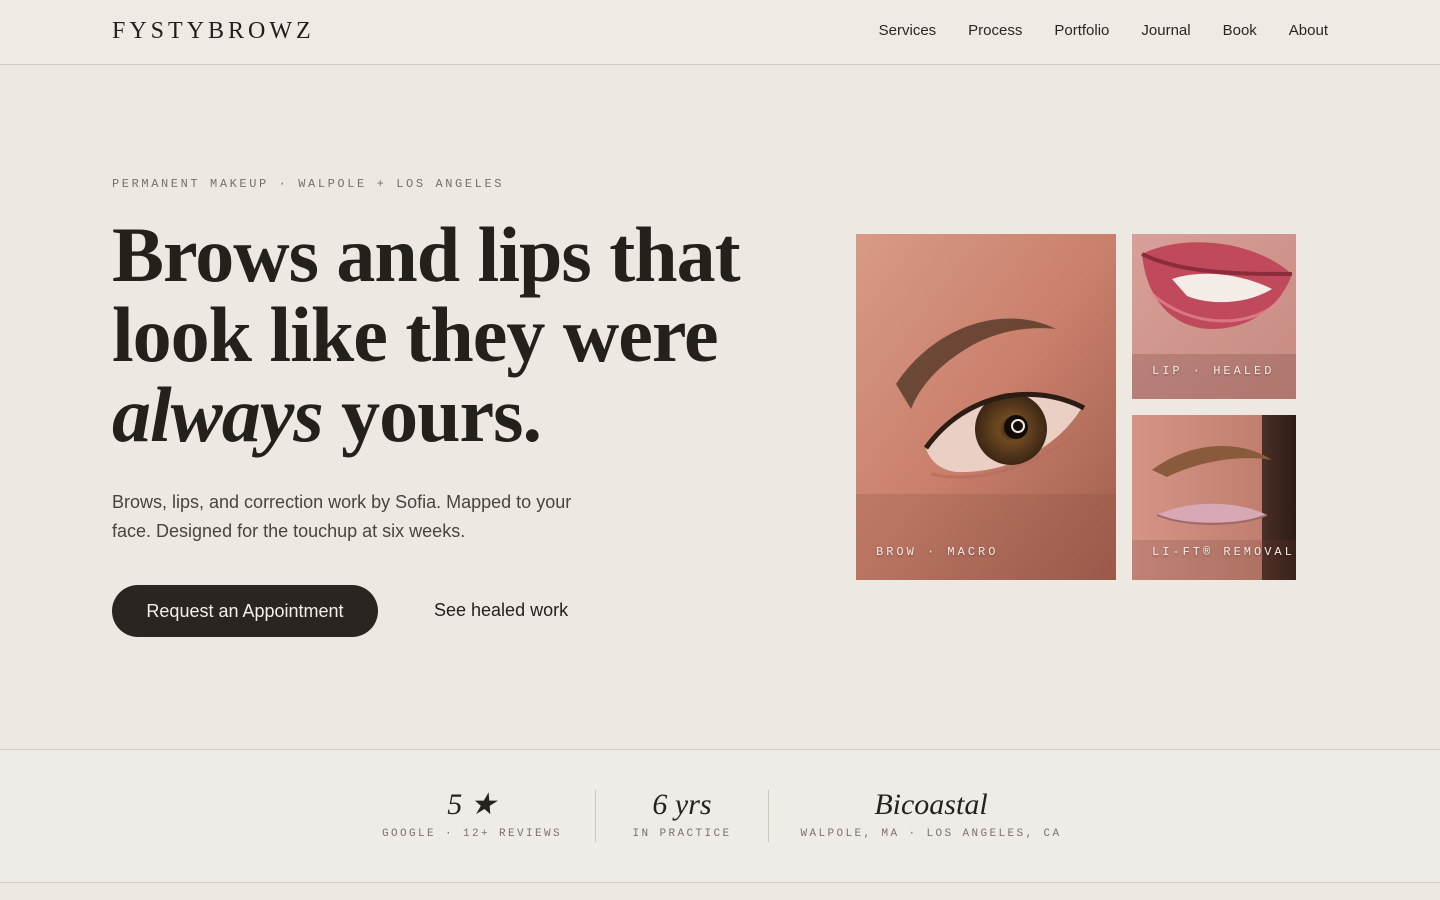 The image size is (1440, 900). What do you see at coordinates (682, 804) in the screenshot?
I see `stat-years-value: 6 yrs` at bounding box center [682, 804].